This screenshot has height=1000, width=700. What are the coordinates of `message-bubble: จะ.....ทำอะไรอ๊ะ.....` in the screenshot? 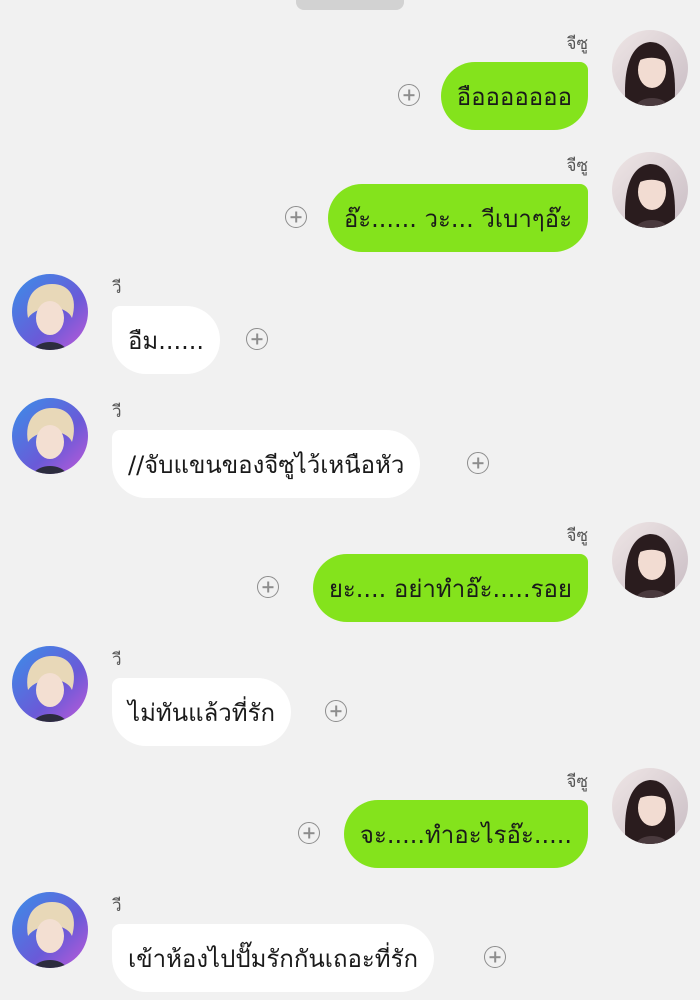 It's located at (465, 834).